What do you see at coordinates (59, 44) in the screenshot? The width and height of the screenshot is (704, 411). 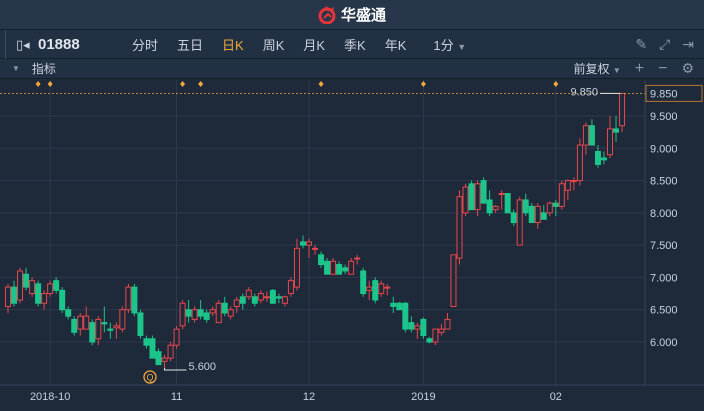 I see `stock-code: 01888` at bounding box center [59, 44].